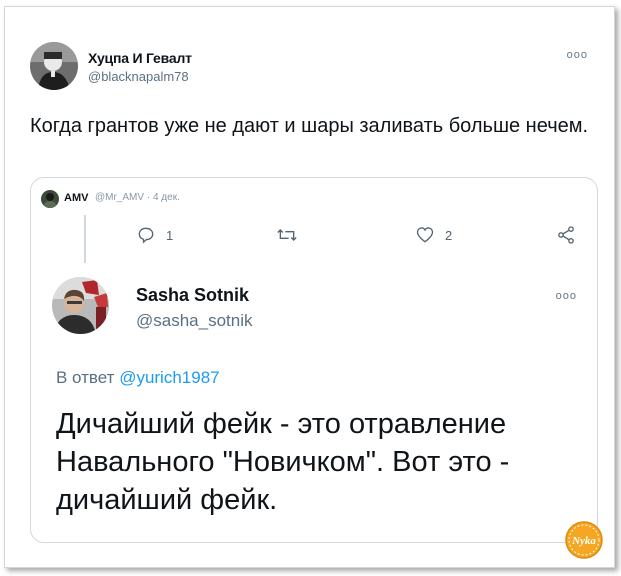 The height and width of the screenshot is (576, 621). What do you see at coordinates (146, 235) in the screenshot?
I see `reply-icon` at bounding box center [146, 235].